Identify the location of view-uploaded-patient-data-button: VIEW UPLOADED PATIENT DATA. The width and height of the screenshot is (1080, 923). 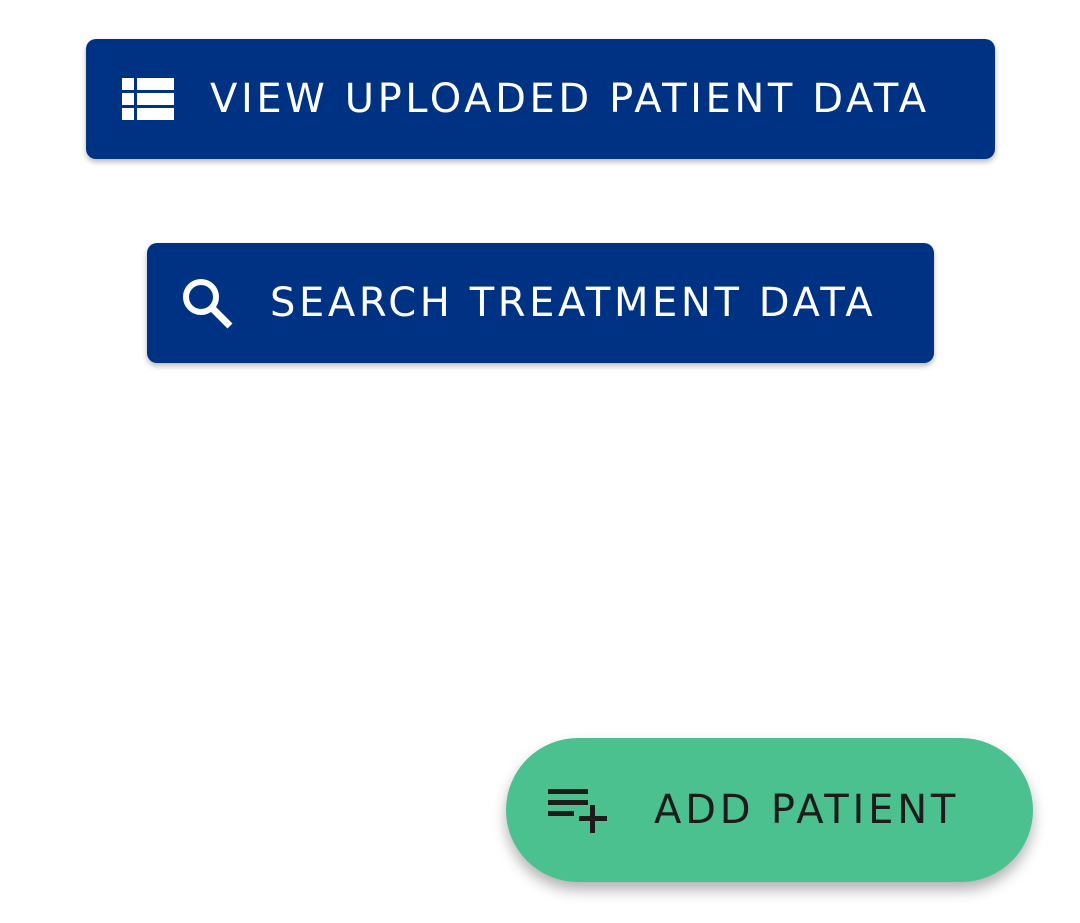
(540, 99).